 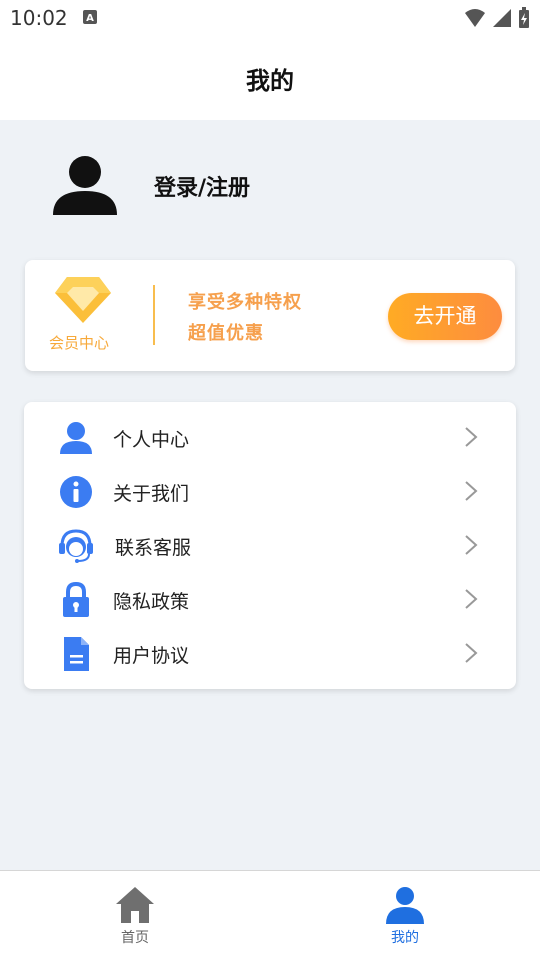 What do you see at coordinates (270, 315) in the screenshot?
I see `vip-card: 会员中心 享受多种特权 超值优惠 去开通` at bounding box center [270, 315].